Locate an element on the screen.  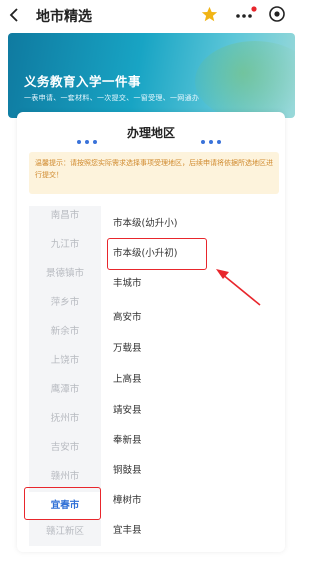
star-icon is located at coordinates (209, 14).